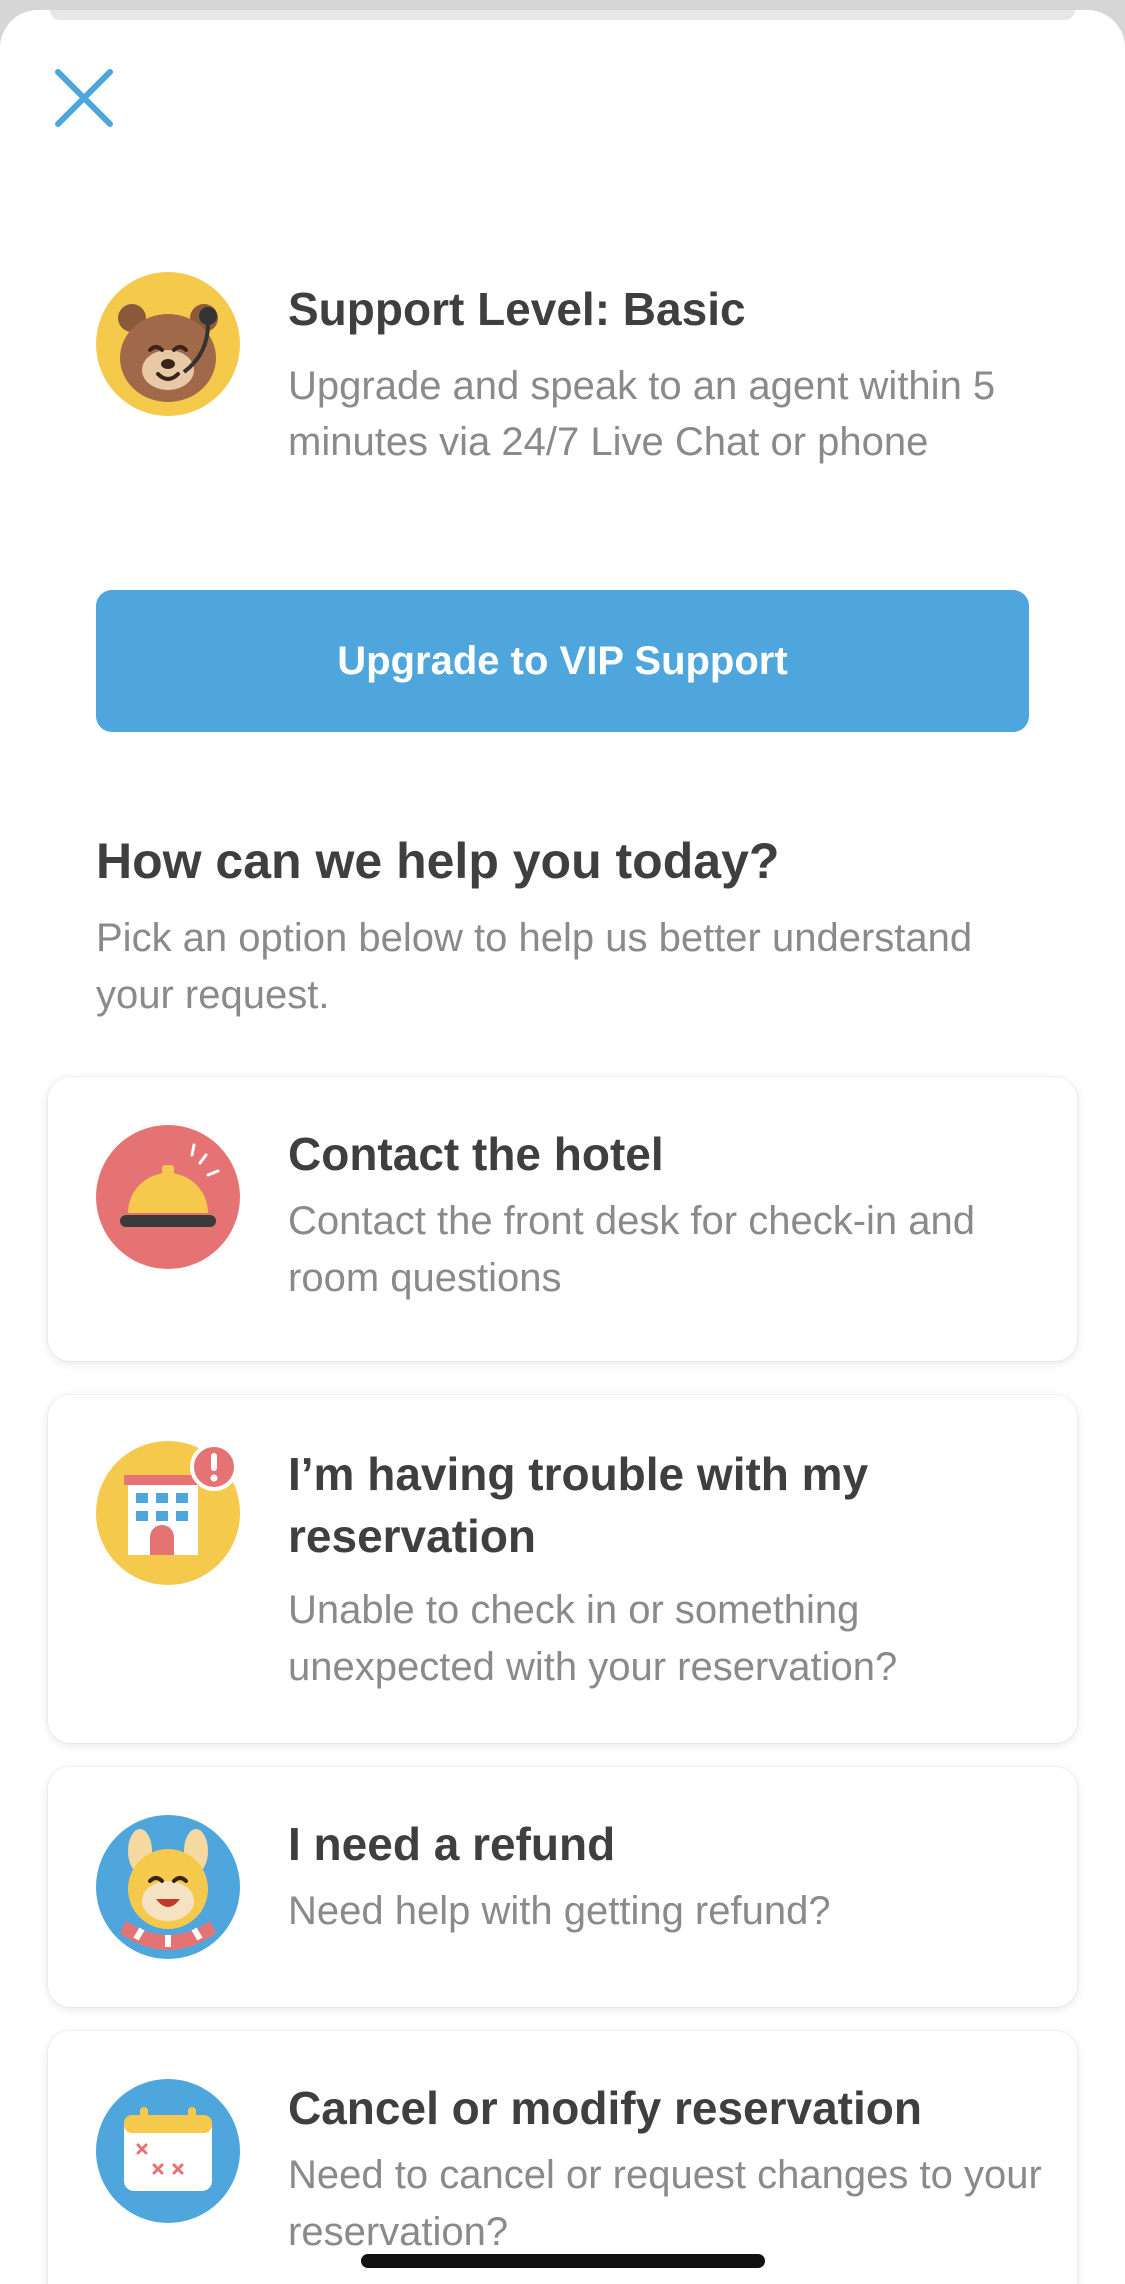 This screenshot has width=1125, height=2284. I want to click on option-description: Need help with getting refund?, so click(559, 1911).